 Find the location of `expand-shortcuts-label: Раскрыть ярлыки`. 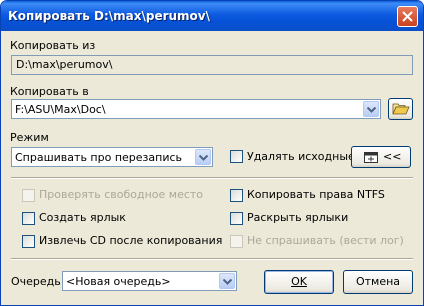

expand-shortcuts-label: Раскрыть ярлыки is located at coordinates (298, 217).